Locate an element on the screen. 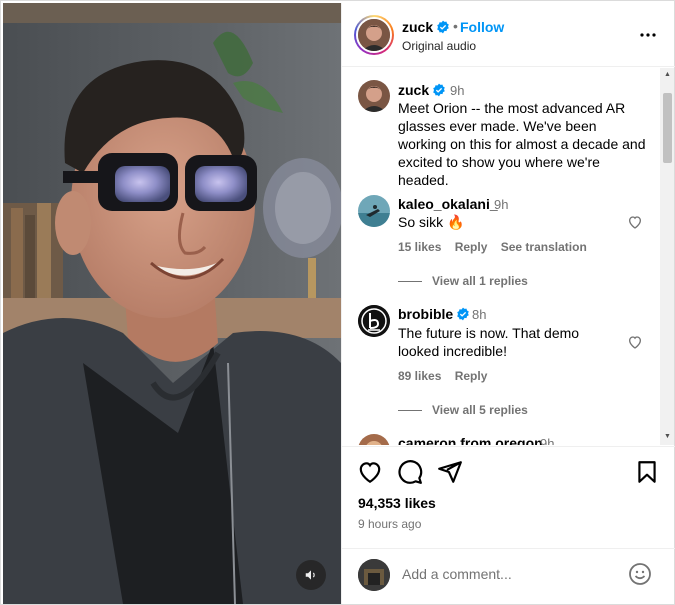  author-username: zuck is located at coordinates (426, 27).